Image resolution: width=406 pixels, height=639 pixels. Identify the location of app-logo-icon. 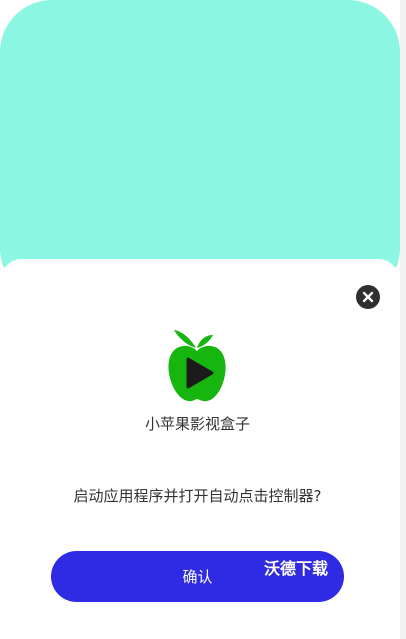
(197, 366).